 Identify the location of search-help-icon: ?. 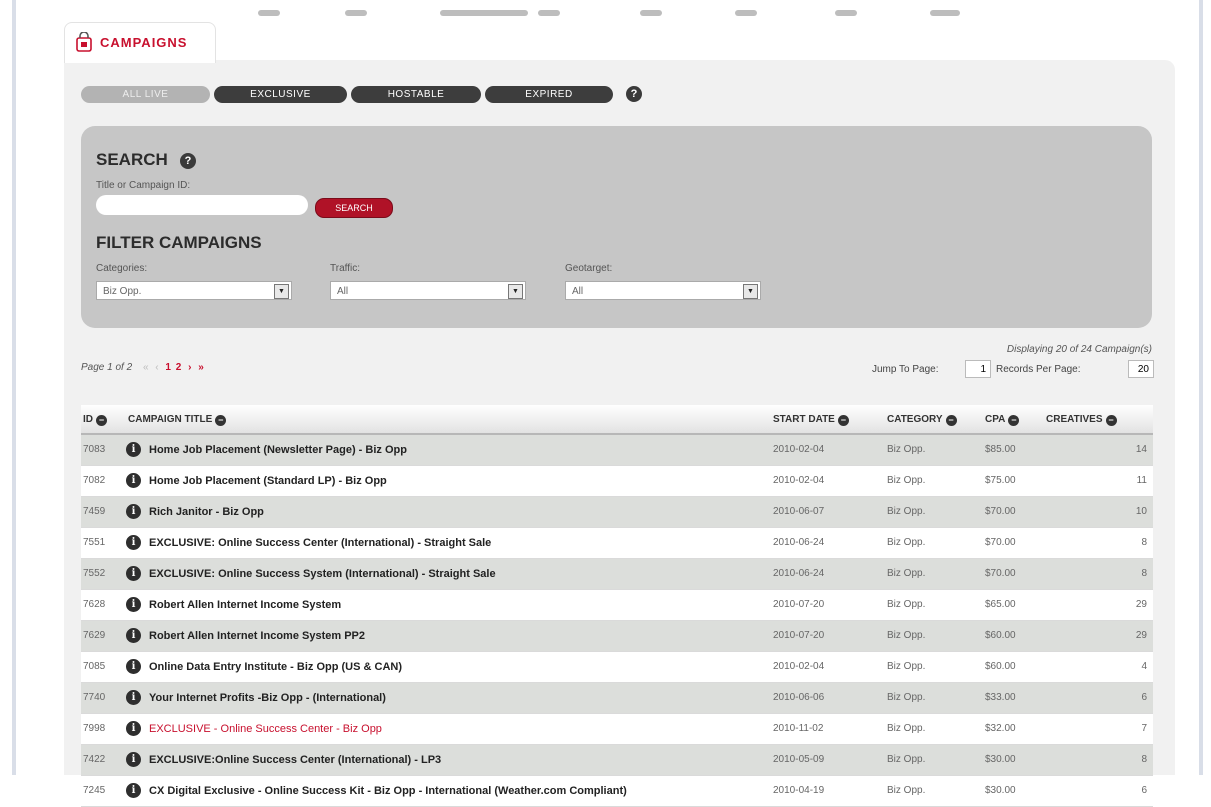
(188, 161).